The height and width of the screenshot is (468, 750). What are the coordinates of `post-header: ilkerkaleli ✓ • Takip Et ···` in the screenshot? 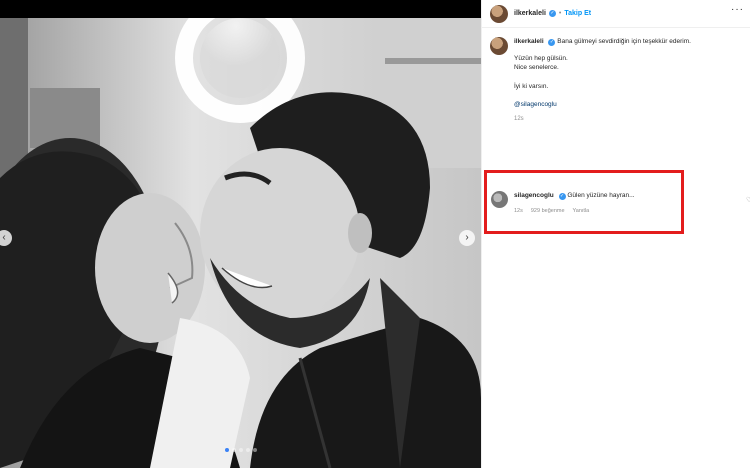 It's located at (616, 14).